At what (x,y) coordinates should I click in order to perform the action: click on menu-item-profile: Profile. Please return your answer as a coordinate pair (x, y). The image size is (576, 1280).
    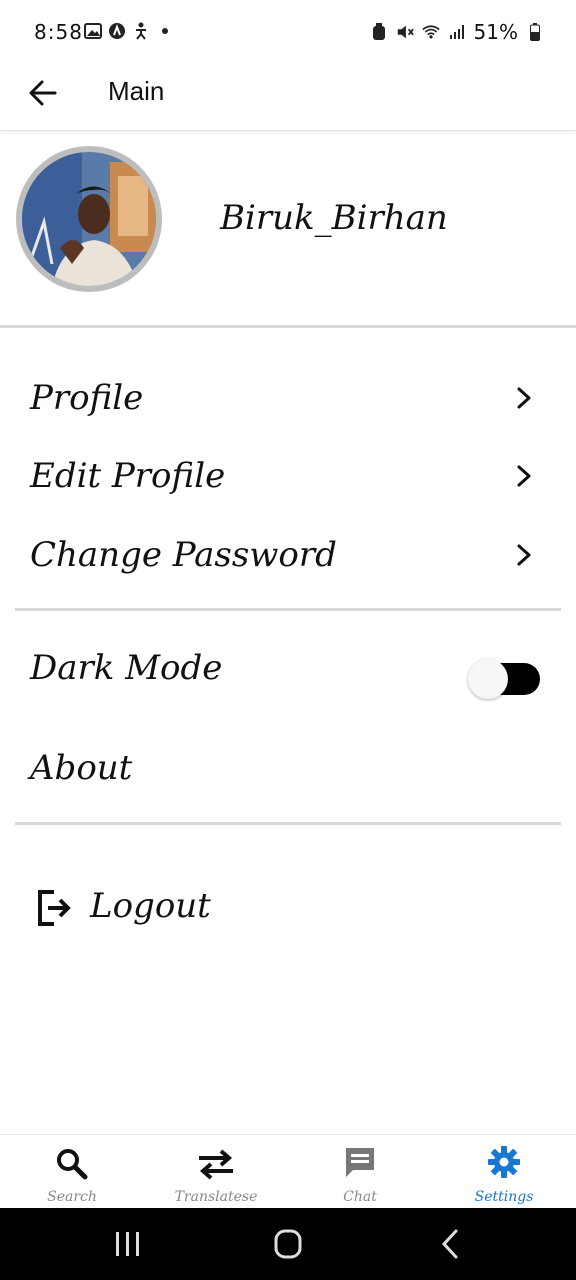
    Looking at the image, I should click on (288, 400).